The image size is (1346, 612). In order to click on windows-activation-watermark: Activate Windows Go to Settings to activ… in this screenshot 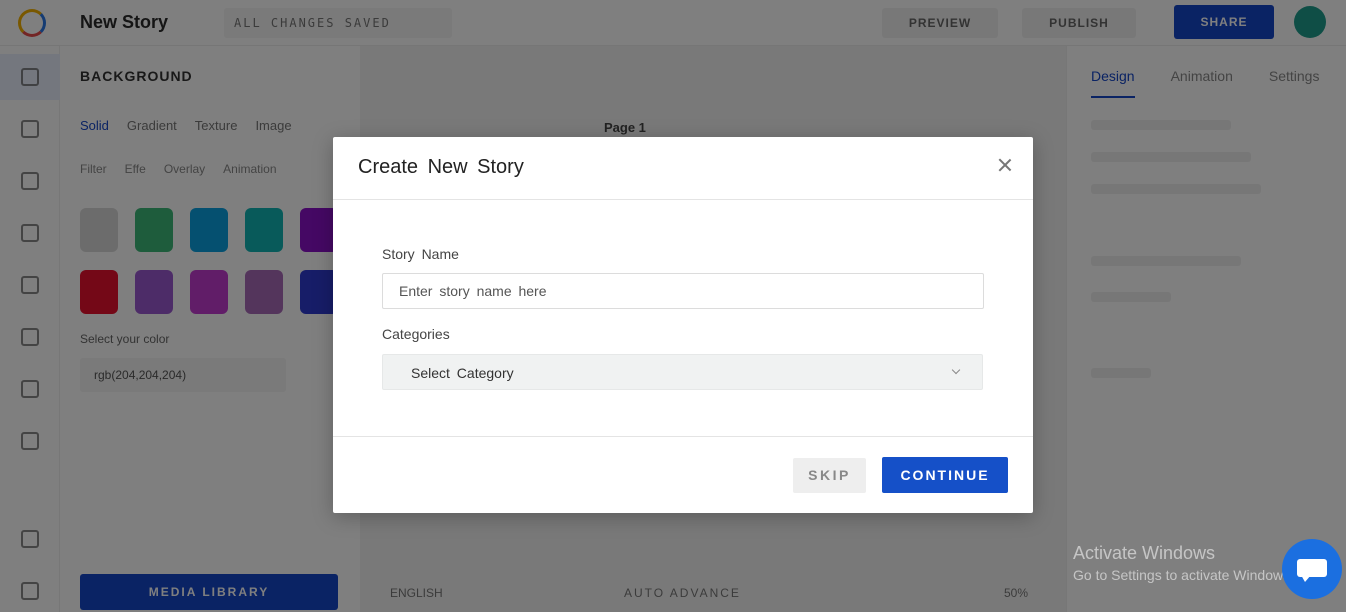, I will do `click(1183, 563)`.